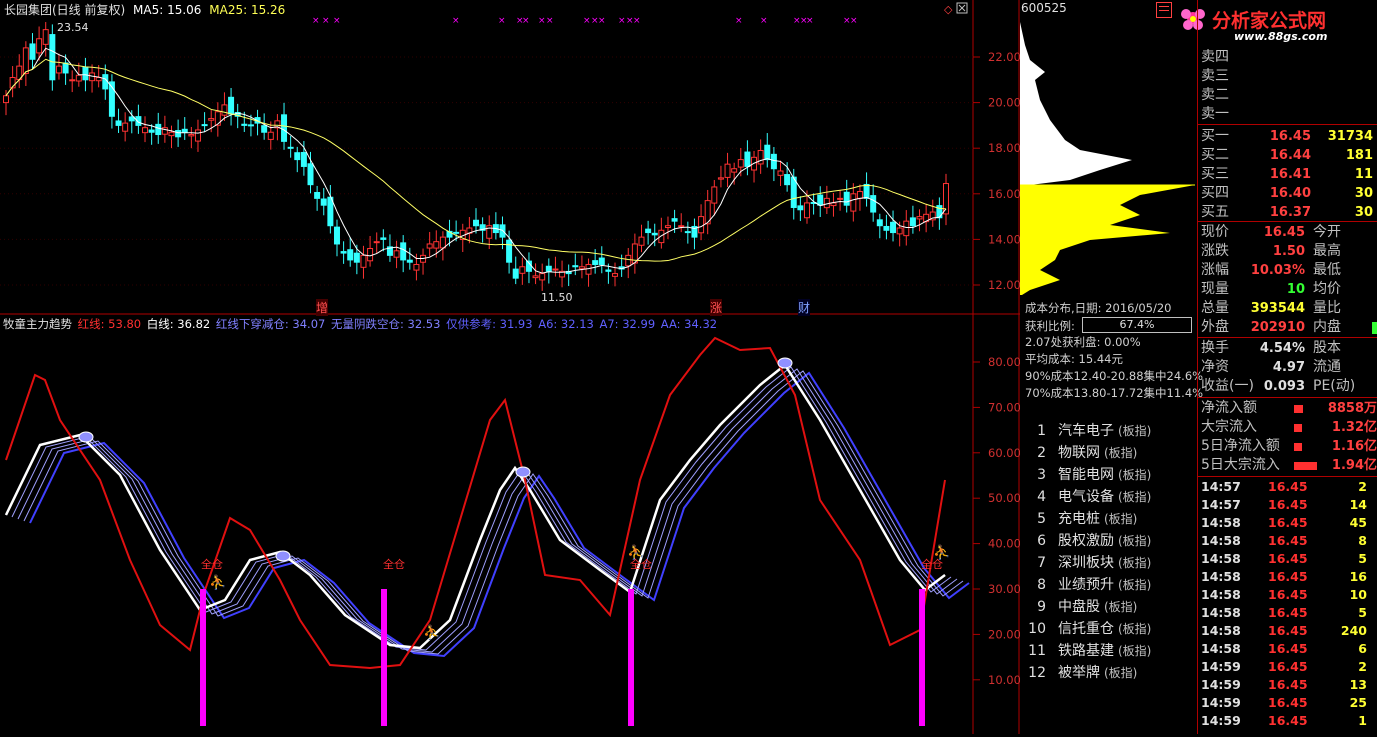 This screenshot has height=737, width=1377. What do you see at coordinates (1277, 270) in the screenshot?
I see `quote-value: 10.03%` at bounding box center [1277, 270].